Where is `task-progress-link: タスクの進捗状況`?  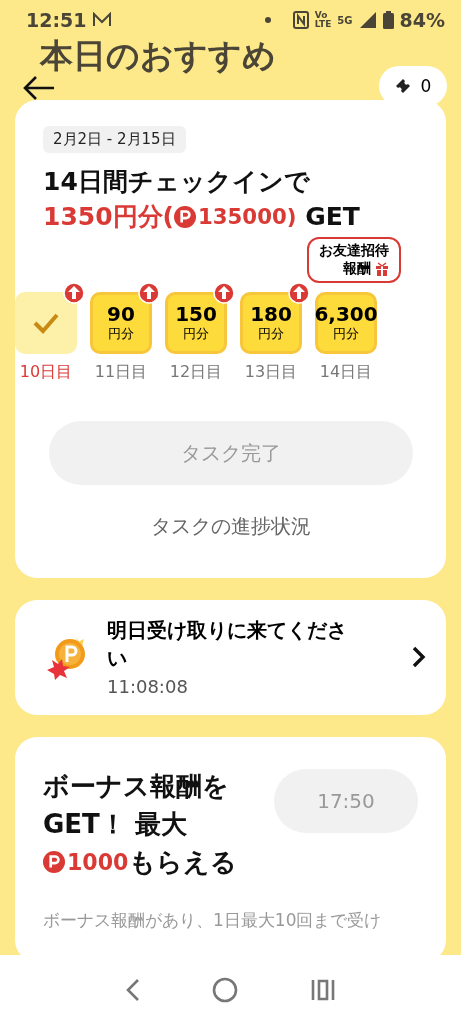
task-progress-link: タスクの進捗状況 is located at coordinates (230, 526).